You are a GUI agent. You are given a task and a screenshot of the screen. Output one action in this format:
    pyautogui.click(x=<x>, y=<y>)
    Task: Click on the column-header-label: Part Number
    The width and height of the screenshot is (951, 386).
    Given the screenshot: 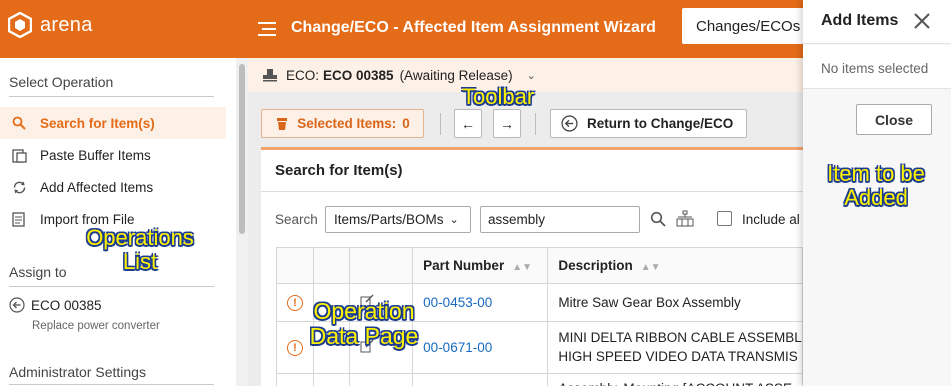 What is the action you would take?
    pyautogui.click(x=464, y=265)
    